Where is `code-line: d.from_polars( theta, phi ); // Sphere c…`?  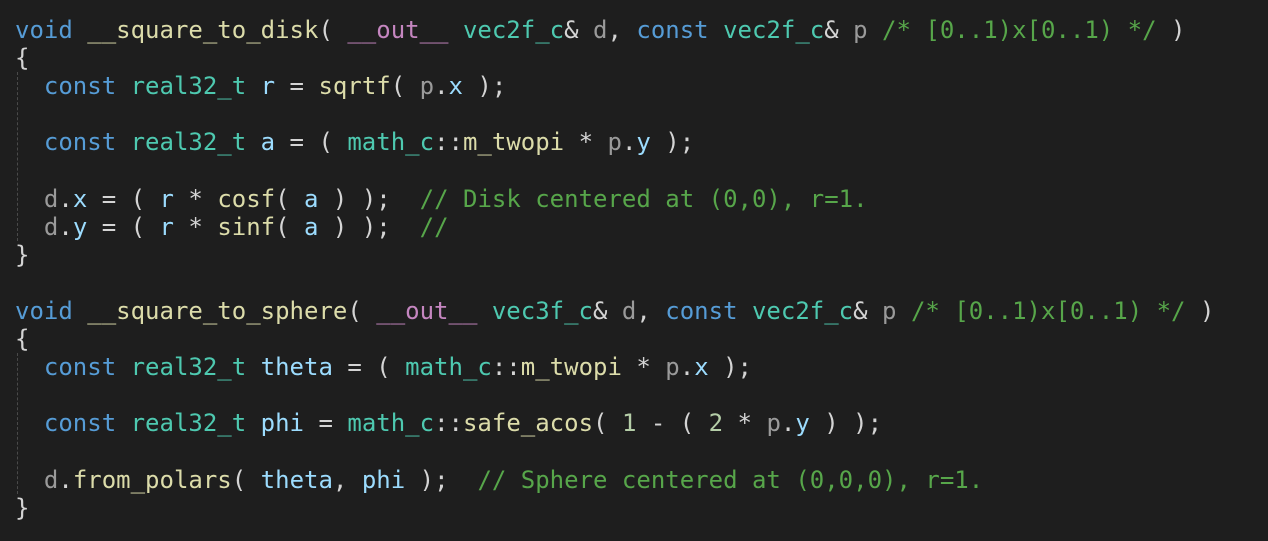 code-line: d.from_polars( theta, phi ); // Sphere c… is located at coordinates (499, 480).